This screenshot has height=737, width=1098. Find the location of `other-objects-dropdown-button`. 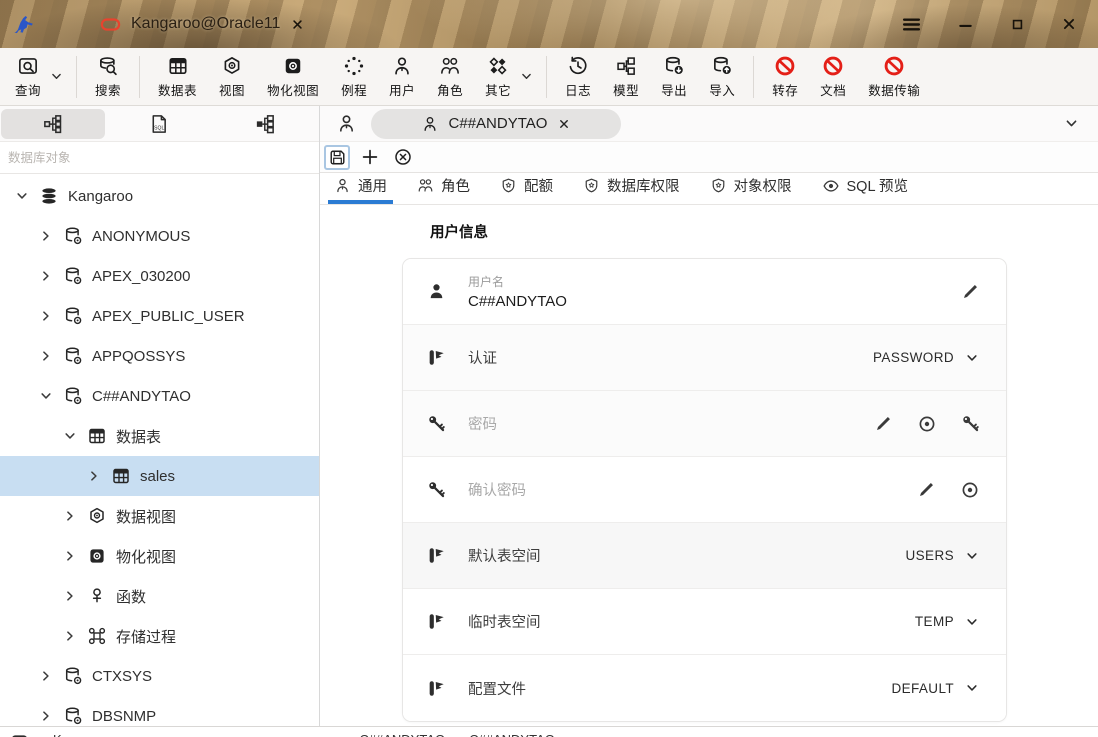

other-objects-dropdown-button is located at coordinates (526, 76).